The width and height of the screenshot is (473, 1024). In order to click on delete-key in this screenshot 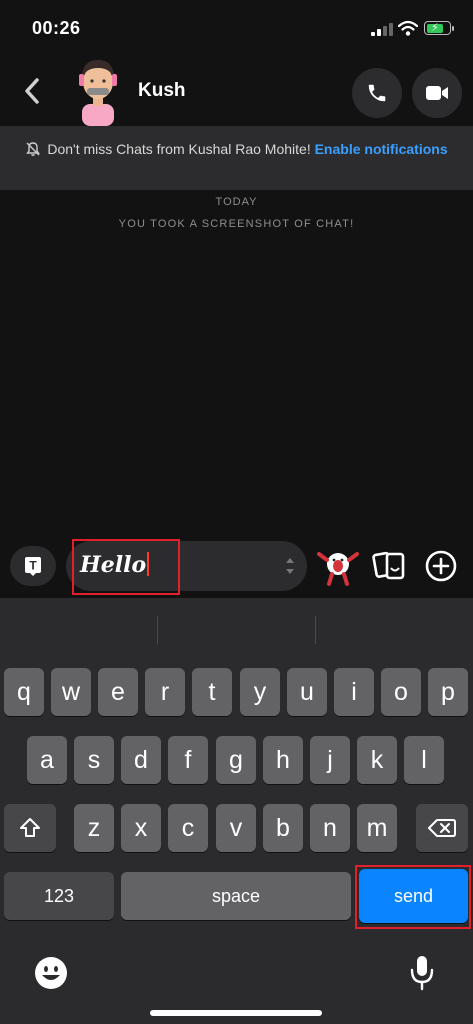, I will do `click(442, 828)`.